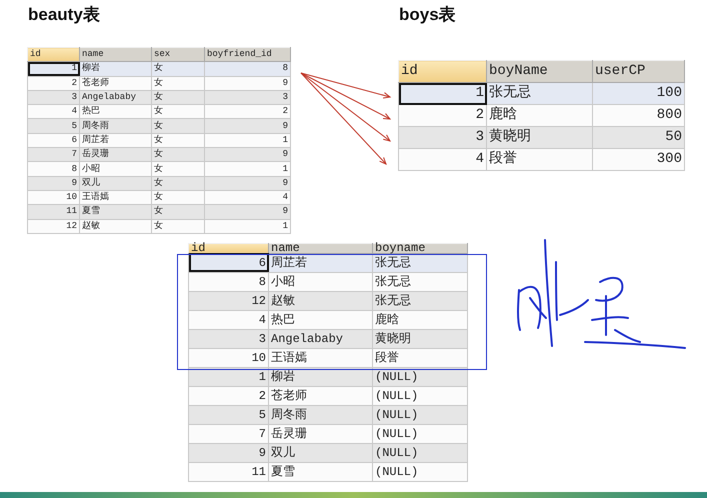 The height and width of the screenshot is (498, 707). I want to click on table-cell: 100, so click(638, 93).